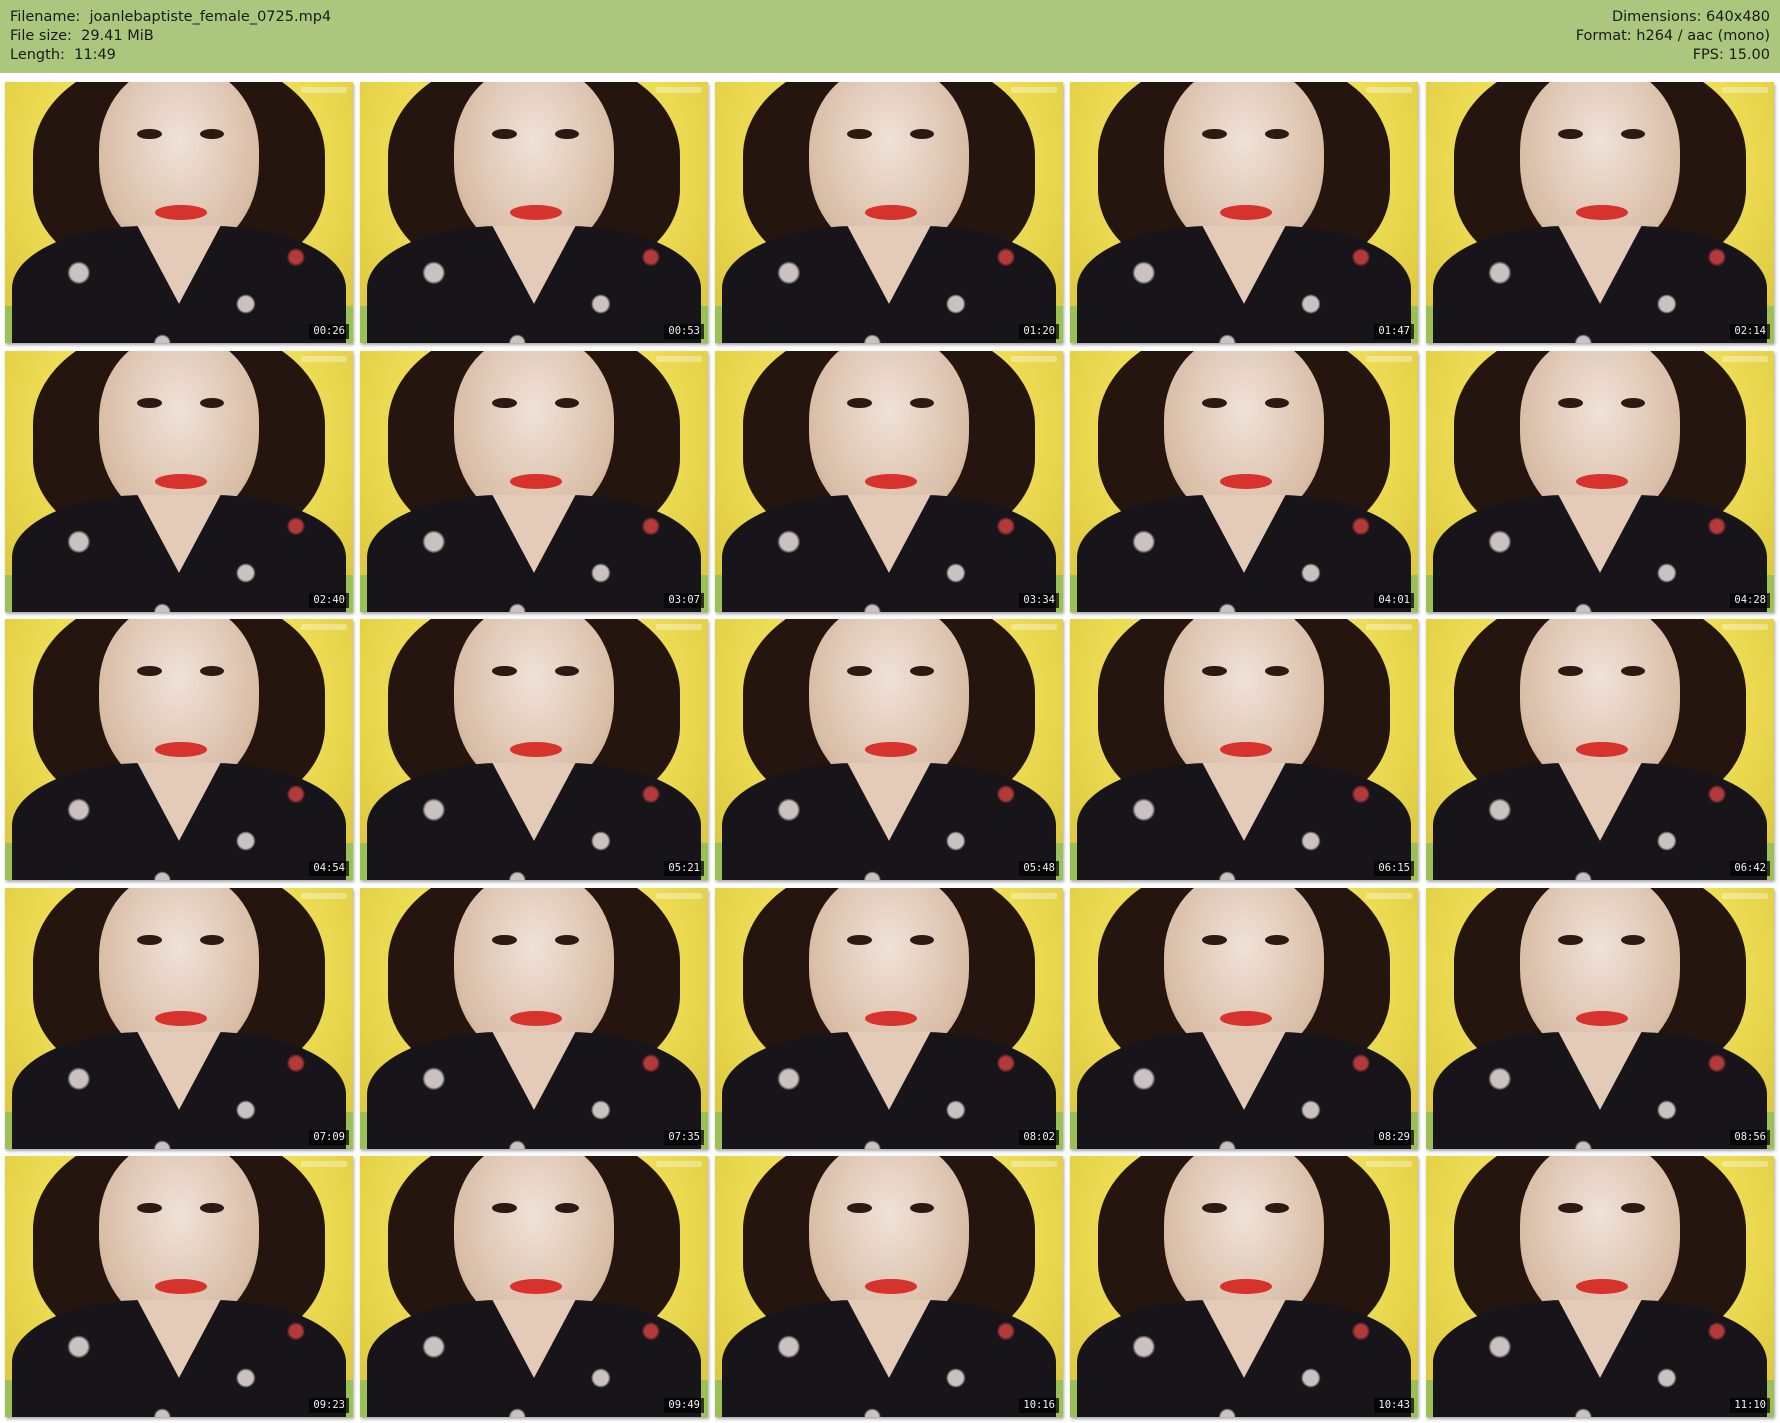 This screenshot has width=1780, height=1423. I want to click on video-frame-thumbnail: 08:29, so click(1244, 1018).